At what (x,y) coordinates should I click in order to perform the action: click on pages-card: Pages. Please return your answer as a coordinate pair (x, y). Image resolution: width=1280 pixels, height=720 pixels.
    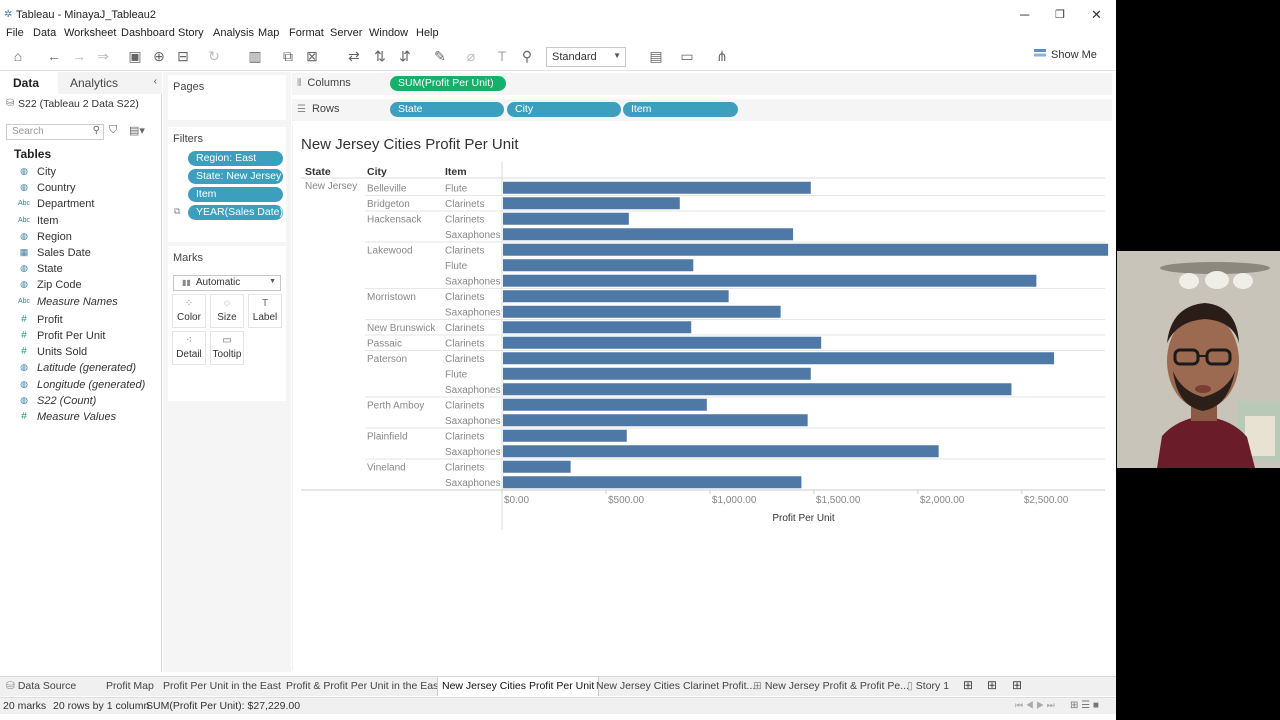
    Looking at the image, I should click on (227, 97).